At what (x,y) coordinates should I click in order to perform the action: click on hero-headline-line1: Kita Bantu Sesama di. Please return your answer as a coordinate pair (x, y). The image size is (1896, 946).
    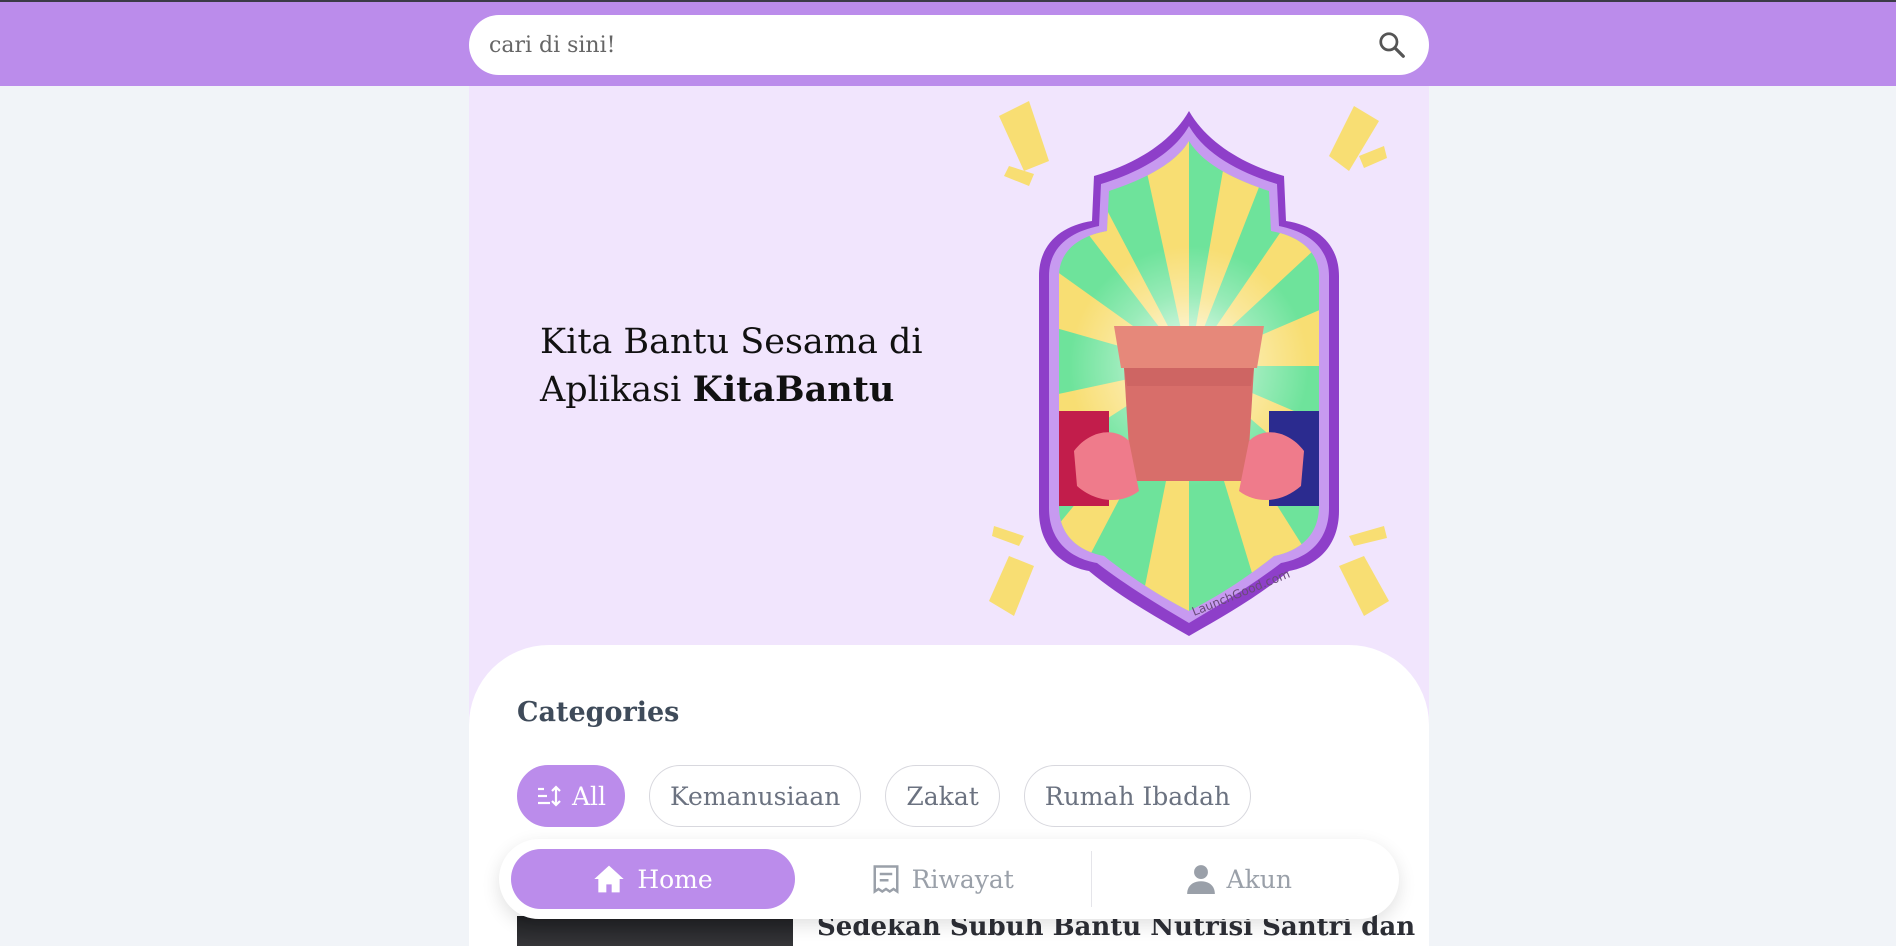
    Looking at the image, I should click on (731, 342).